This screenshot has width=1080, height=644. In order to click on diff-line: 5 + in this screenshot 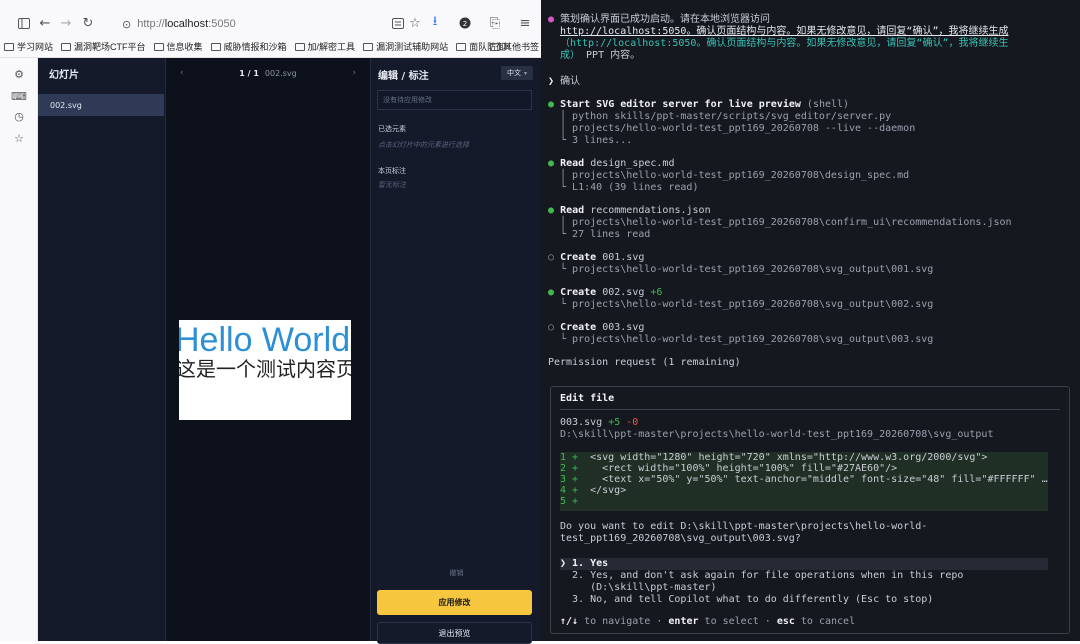, I will do `click(569, 501)`.